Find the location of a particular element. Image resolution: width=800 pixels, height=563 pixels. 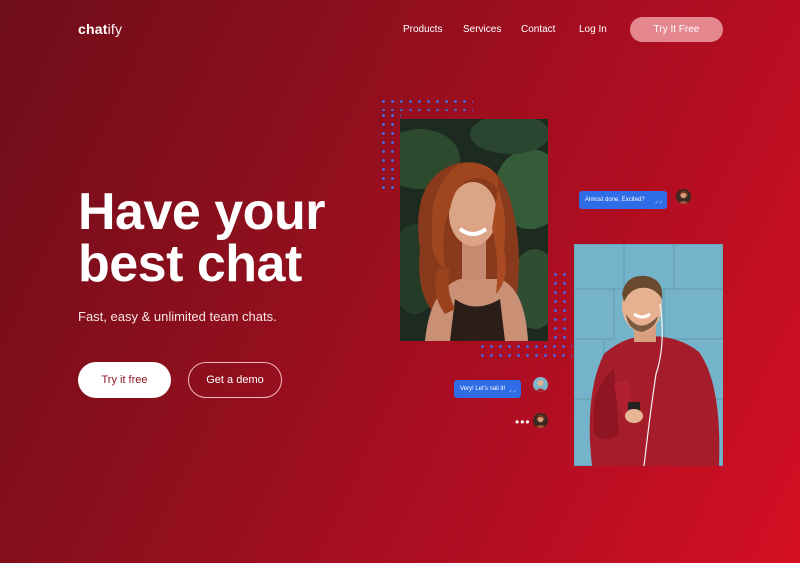

dot-grid-top is located at coordinates (426, 104).